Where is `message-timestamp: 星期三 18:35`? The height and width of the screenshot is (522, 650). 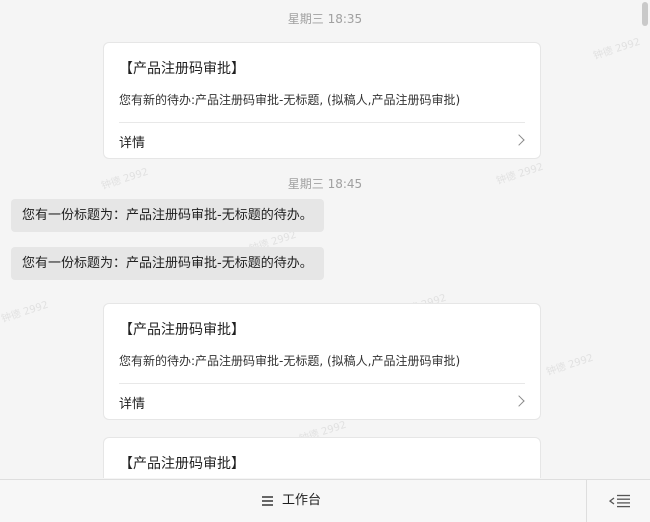
message-timestamp: 星期三 18:35 is located at coordinates (325, 19).